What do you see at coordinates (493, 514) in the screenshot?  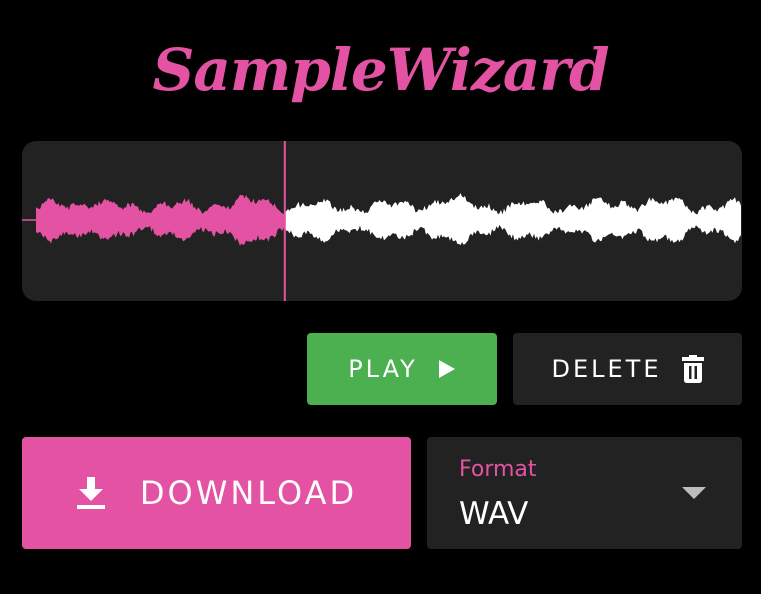 I see `format-select-value: WAV` at bounding box center [493, 514].